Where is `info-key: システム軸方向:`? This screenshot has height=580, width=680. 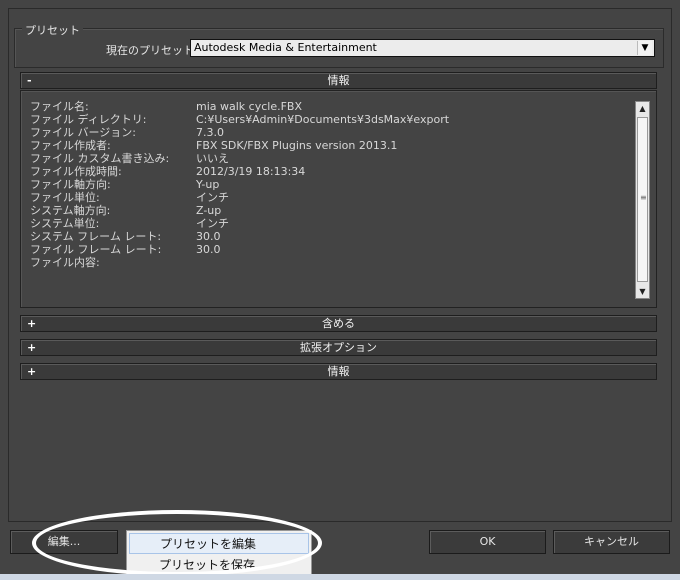 info-key: システム軸方向: is located at coordinates (70, 210).